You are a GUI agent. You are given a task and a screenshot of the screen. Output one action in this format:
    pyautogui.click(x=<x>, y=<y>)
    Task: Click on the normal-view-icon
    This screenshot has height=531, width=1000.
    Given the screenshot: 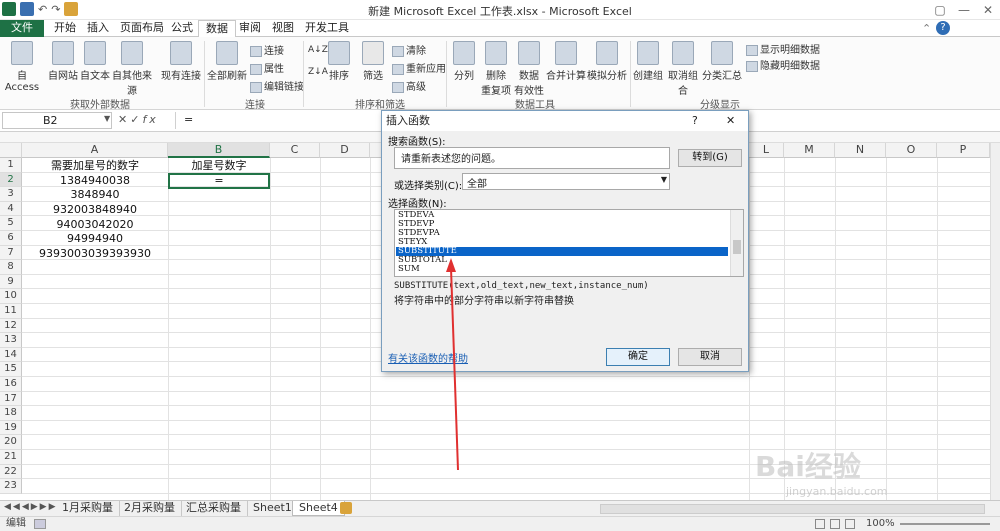 What is the action you would take?
    pyautogui.click(x=820, y=524)
    